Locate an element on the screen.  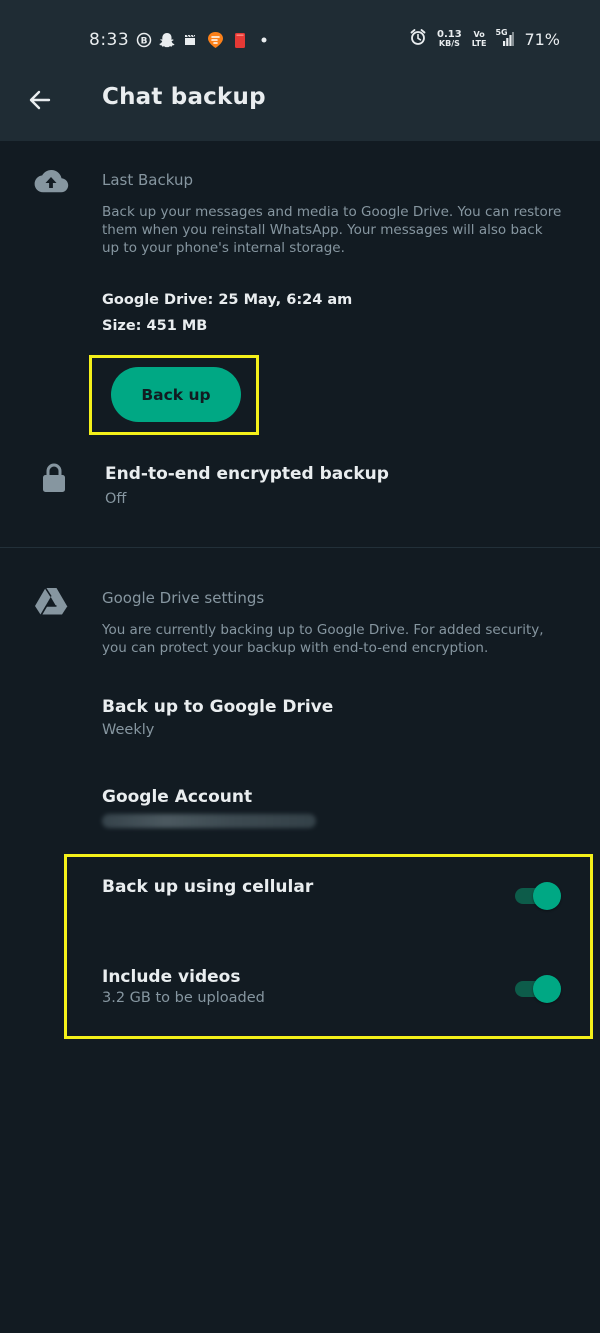
clapper-icon is located at coordinates (190, 40).